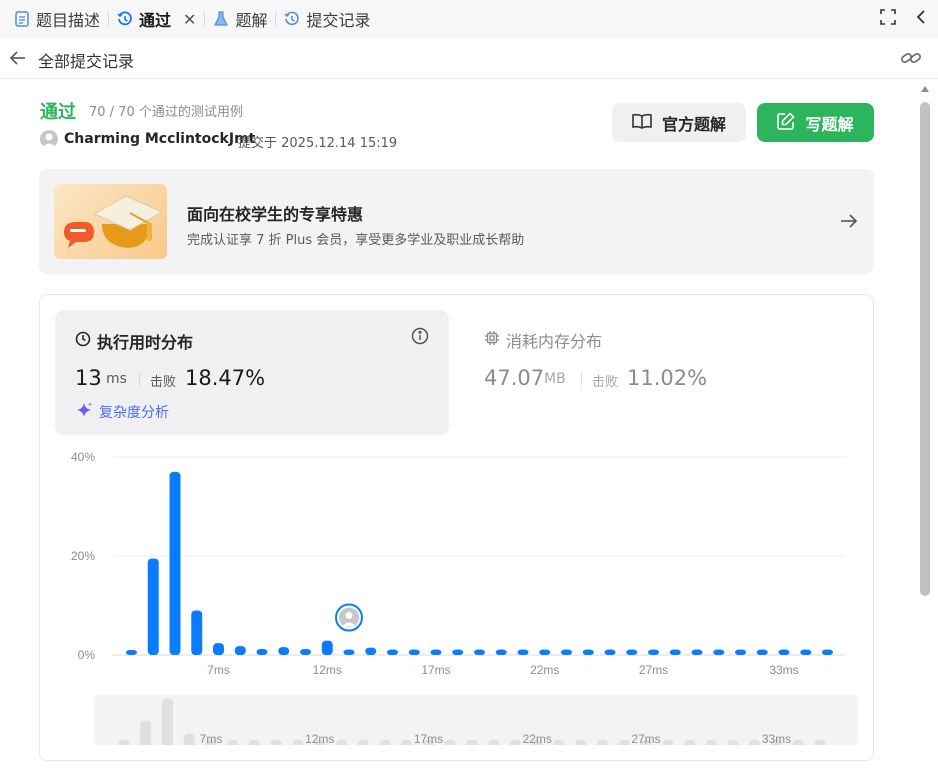 Image resolution: width=938 pixels, height=781 pixels. Describe the element at coordinates (189, 19) in the screenshot. I see `close-icon: ✕` at that location.